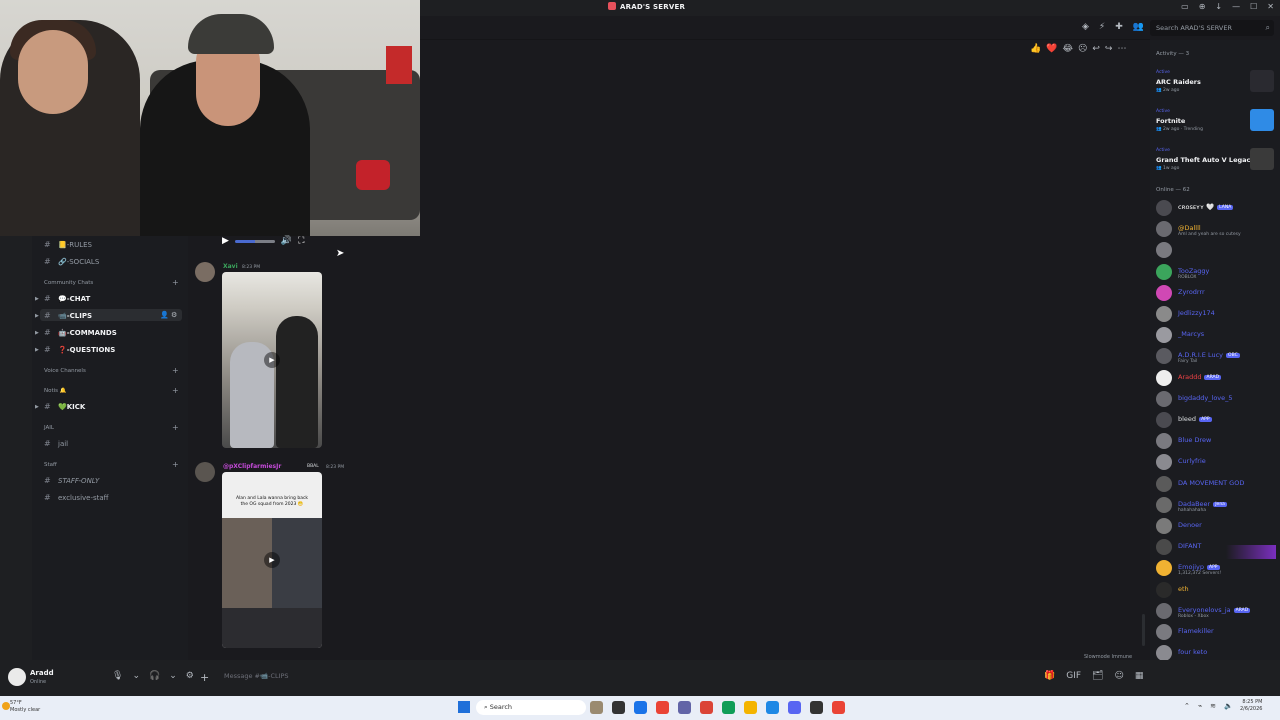 Image resolution: width=1280 pixels, height=720 pixels. Describe the element at coordinates (1035, 49) in the screenshot. I see `thumbs-up-icon: 👍` at that location.